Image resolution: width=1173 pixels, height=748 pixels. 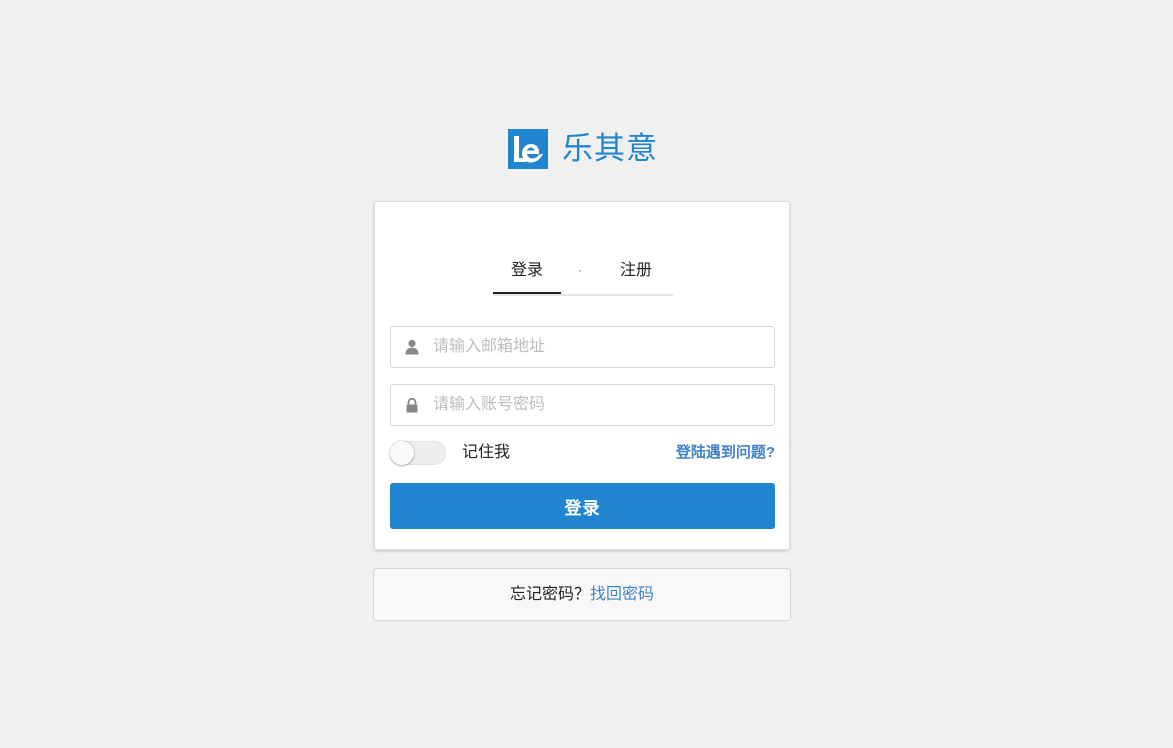 I want to click on brand-name: 乐其意, so click(x=610, y=149).